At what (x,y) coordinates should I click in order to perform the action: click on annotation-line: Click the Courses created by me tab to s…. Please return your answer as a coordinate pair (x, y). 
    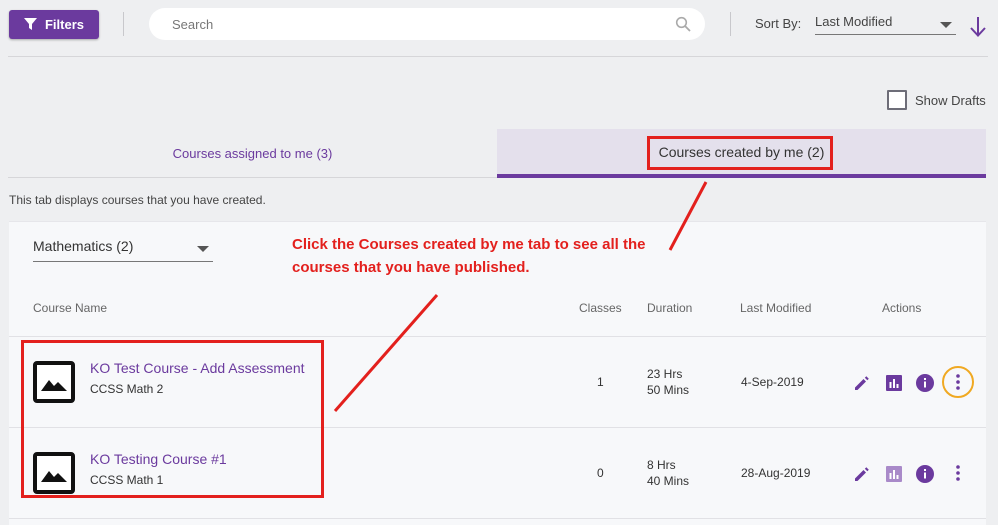
    Looking at the image, I should click on (469, 244).